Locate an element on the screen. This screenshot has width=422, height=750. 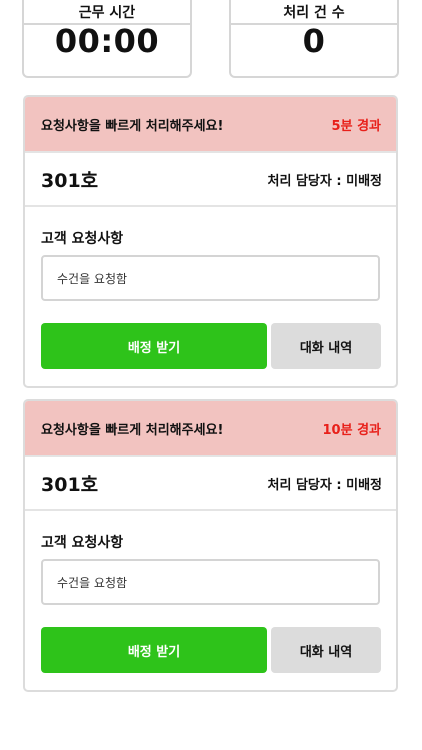
elapsed-time: 10분 경과 is located at coordinates (352, 430).